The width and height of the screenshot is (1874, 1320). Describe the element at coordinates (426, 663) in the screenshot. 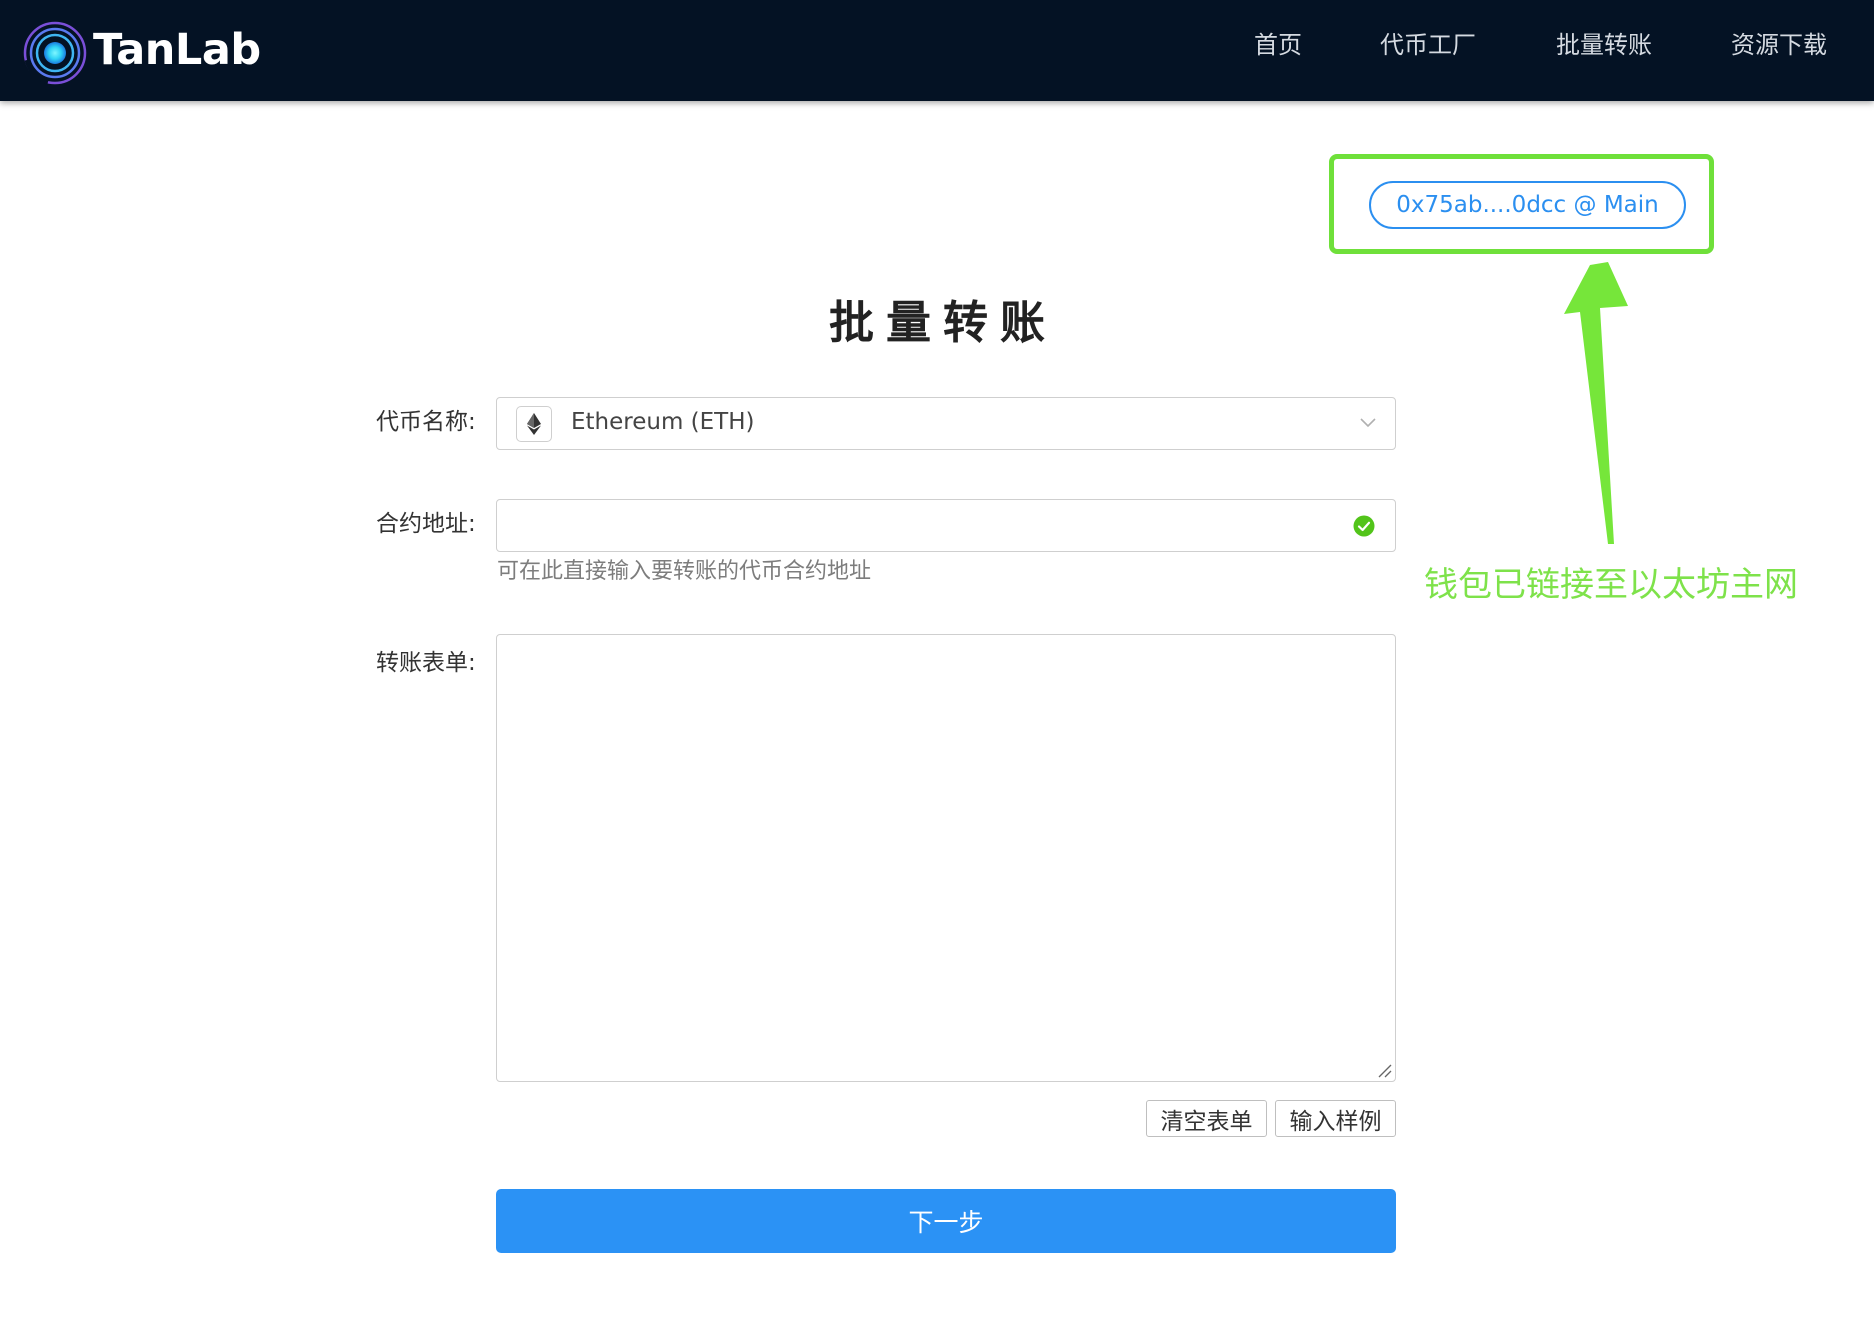

I see `transfer-list-label: 转账表单:` at that location.